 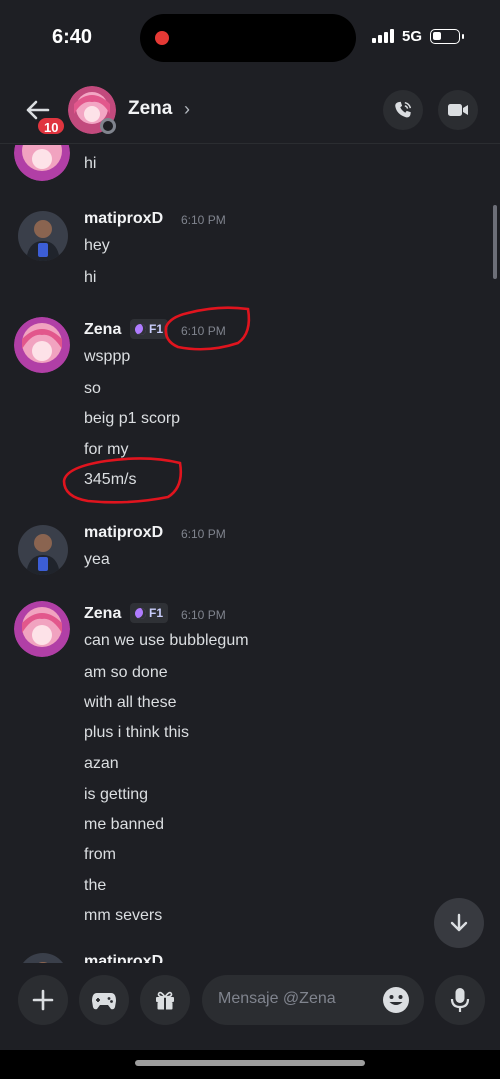 I want to click on attach-button, so click(x=43, y=1000).